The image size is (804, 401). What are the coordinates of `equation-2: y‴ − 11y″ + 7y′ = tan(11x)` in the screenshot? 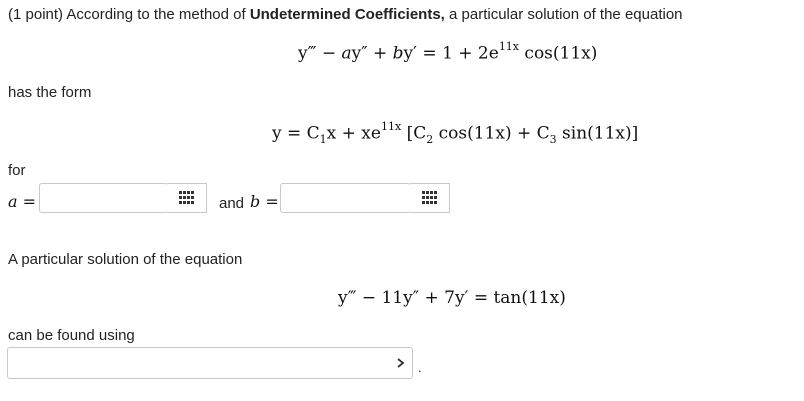 It's located at (452, 298).